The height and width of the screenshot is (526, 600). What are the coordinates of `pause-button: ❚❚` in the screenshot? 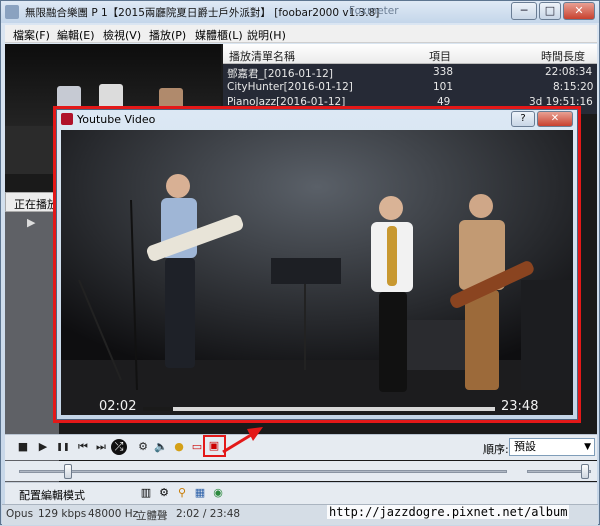 It's located at (63, 447).